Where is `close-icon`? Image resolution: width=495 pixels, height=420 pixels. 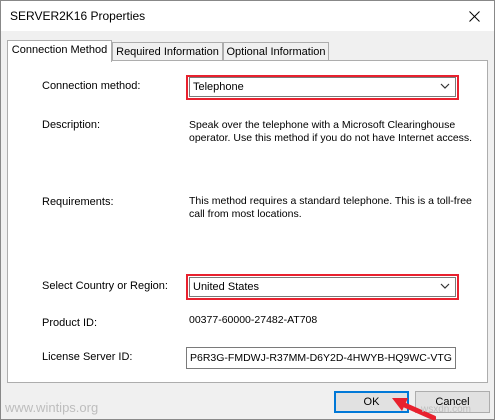 close-icon is located at coordinates (474, 16).